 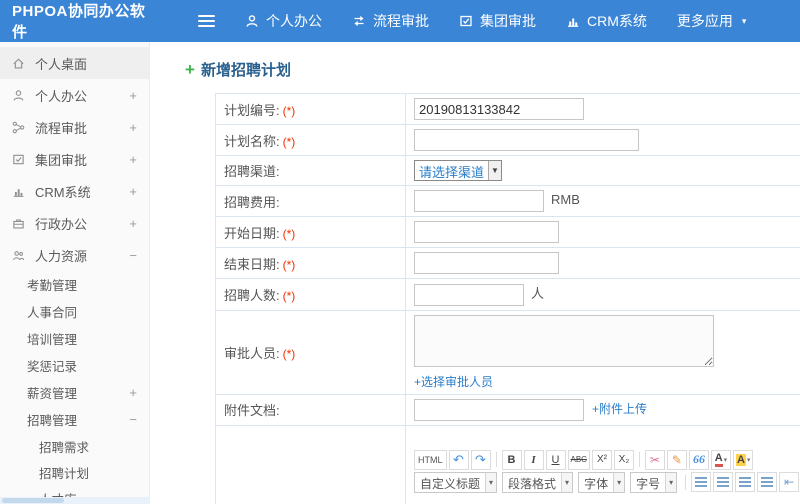 What do you see at coordinates (654, 459) in the screenshot?
I see `cut-icon: ✂` at bounding box center [654, 459].